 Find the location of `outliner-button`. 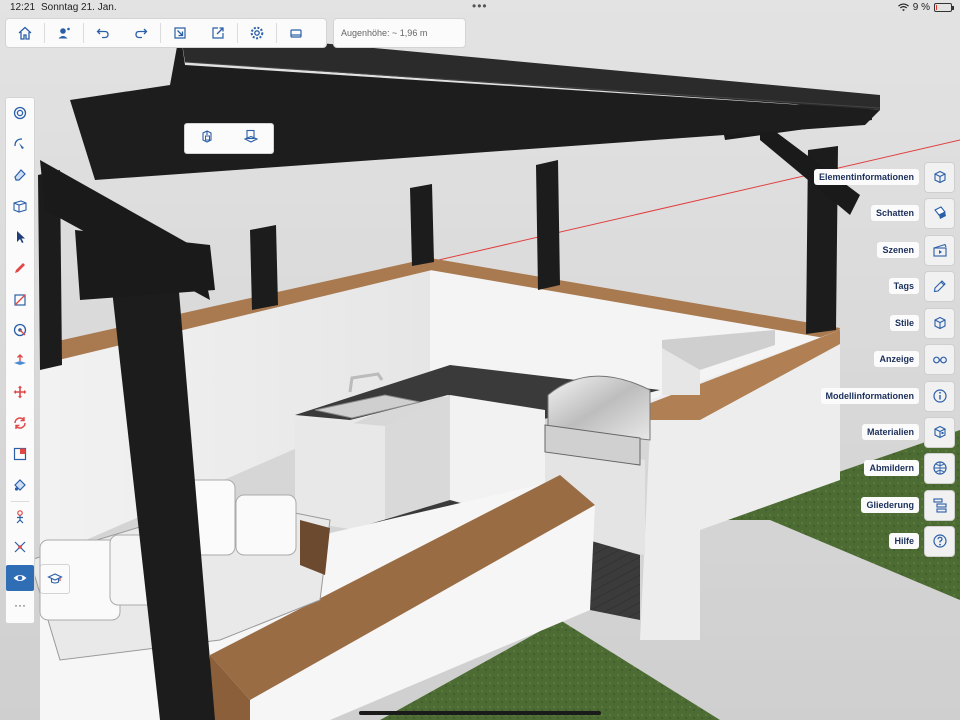

outliner-button is located at coordinates (939, 505).